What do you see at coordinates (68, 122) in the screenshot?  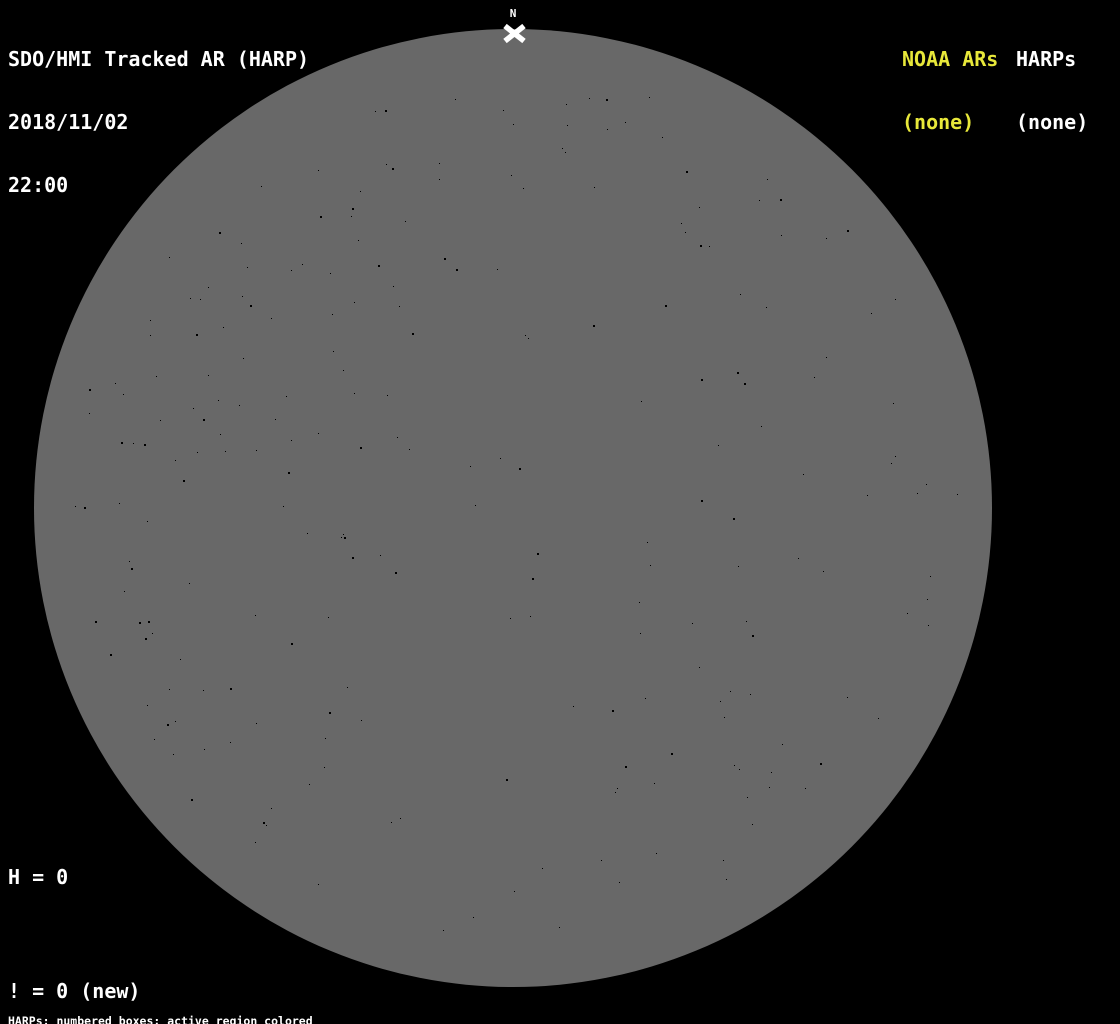 I see `observation-date: 2018/11/02` at bounding box center [68, 122].